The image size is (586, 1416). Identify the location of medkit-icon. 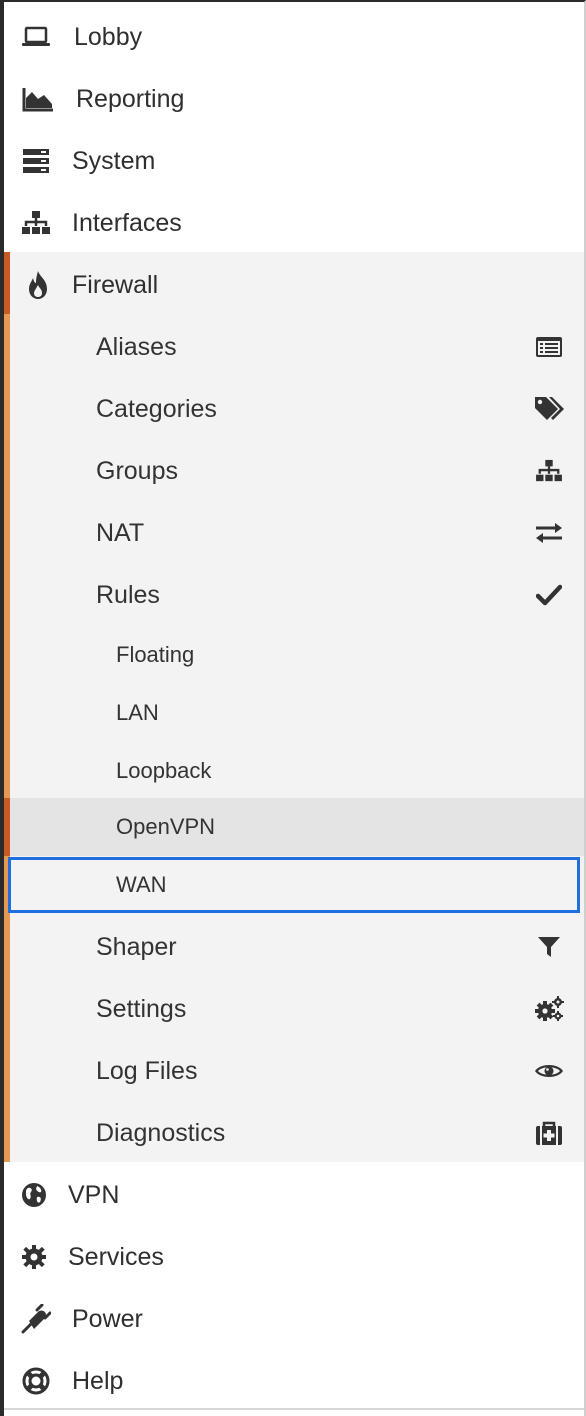
(549, 1133).